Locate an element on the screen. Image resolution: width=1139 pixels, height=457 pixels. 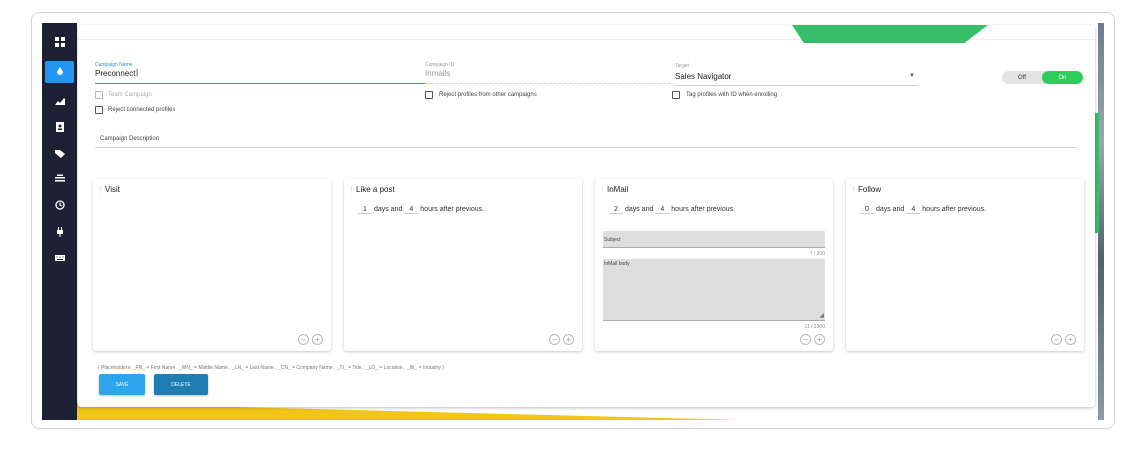
campaign-id-underline is located at coordinates (548, 83).